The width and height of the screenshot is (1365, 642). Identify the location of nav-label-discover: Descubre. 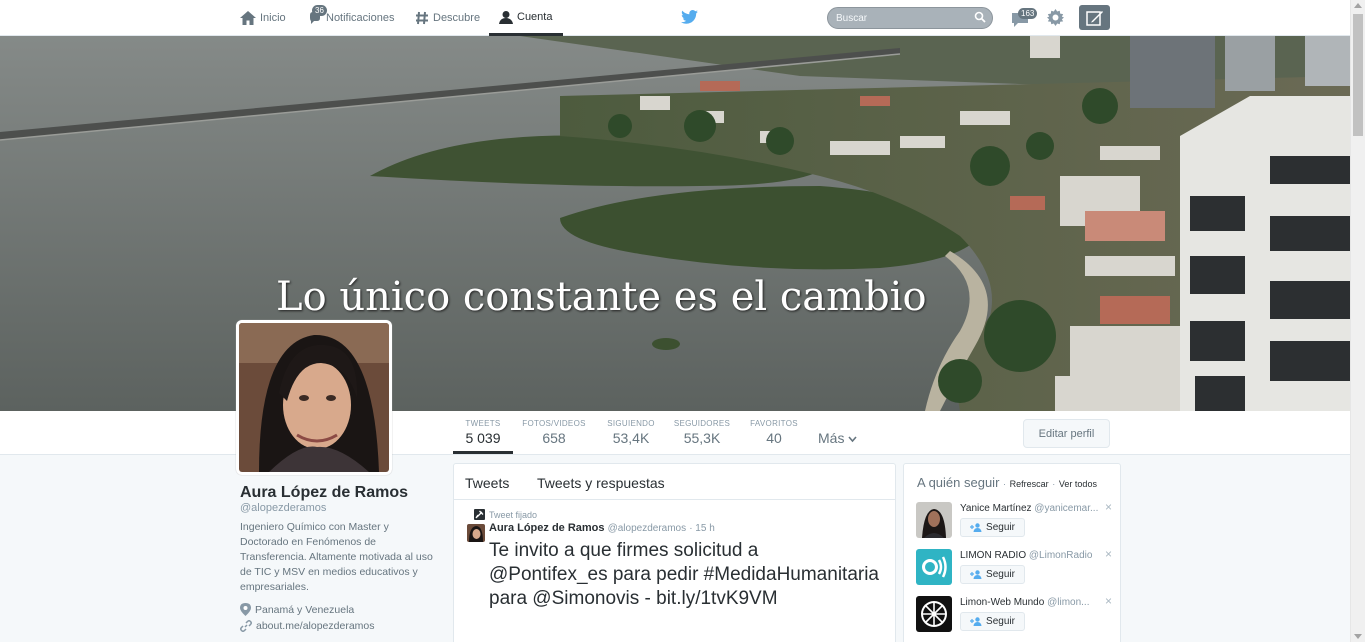
(457, 18).